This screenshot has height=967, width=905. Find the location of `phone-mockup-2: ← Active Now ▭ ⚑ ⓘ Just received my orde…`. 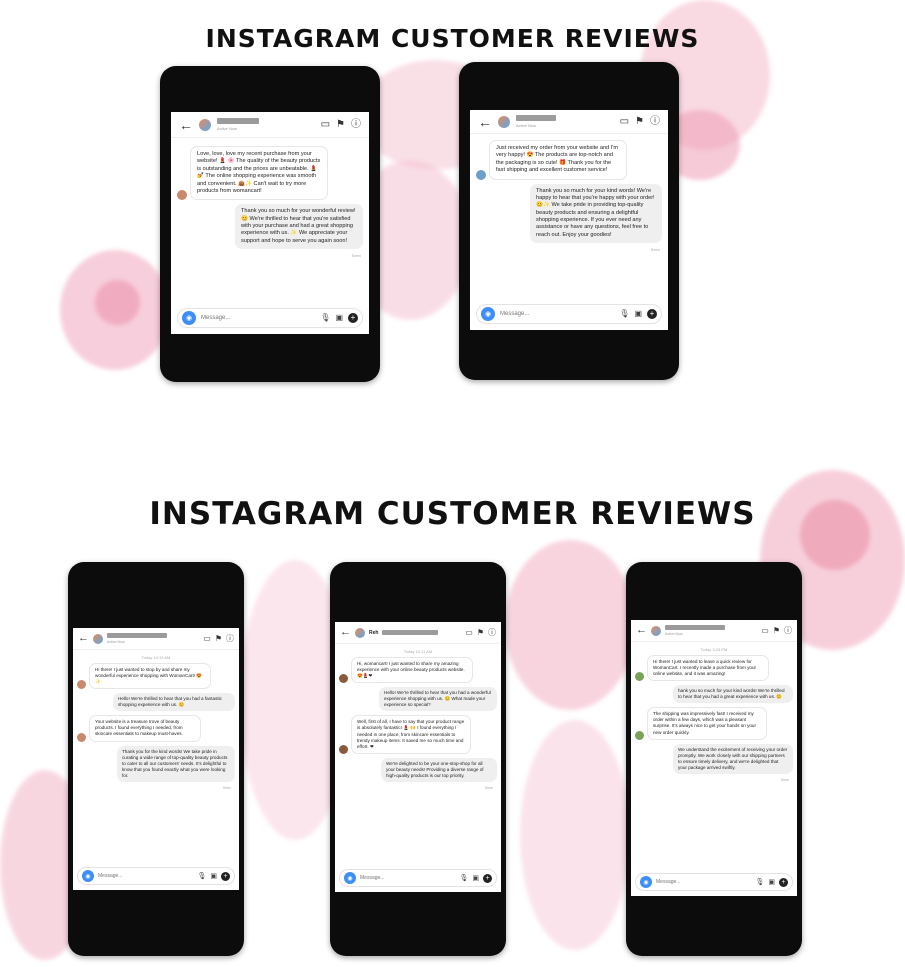

phone-mockup-2: ← Active Now ▭ ⚑ ⓘ Just received my orde… is located at coordinates (569, 221).